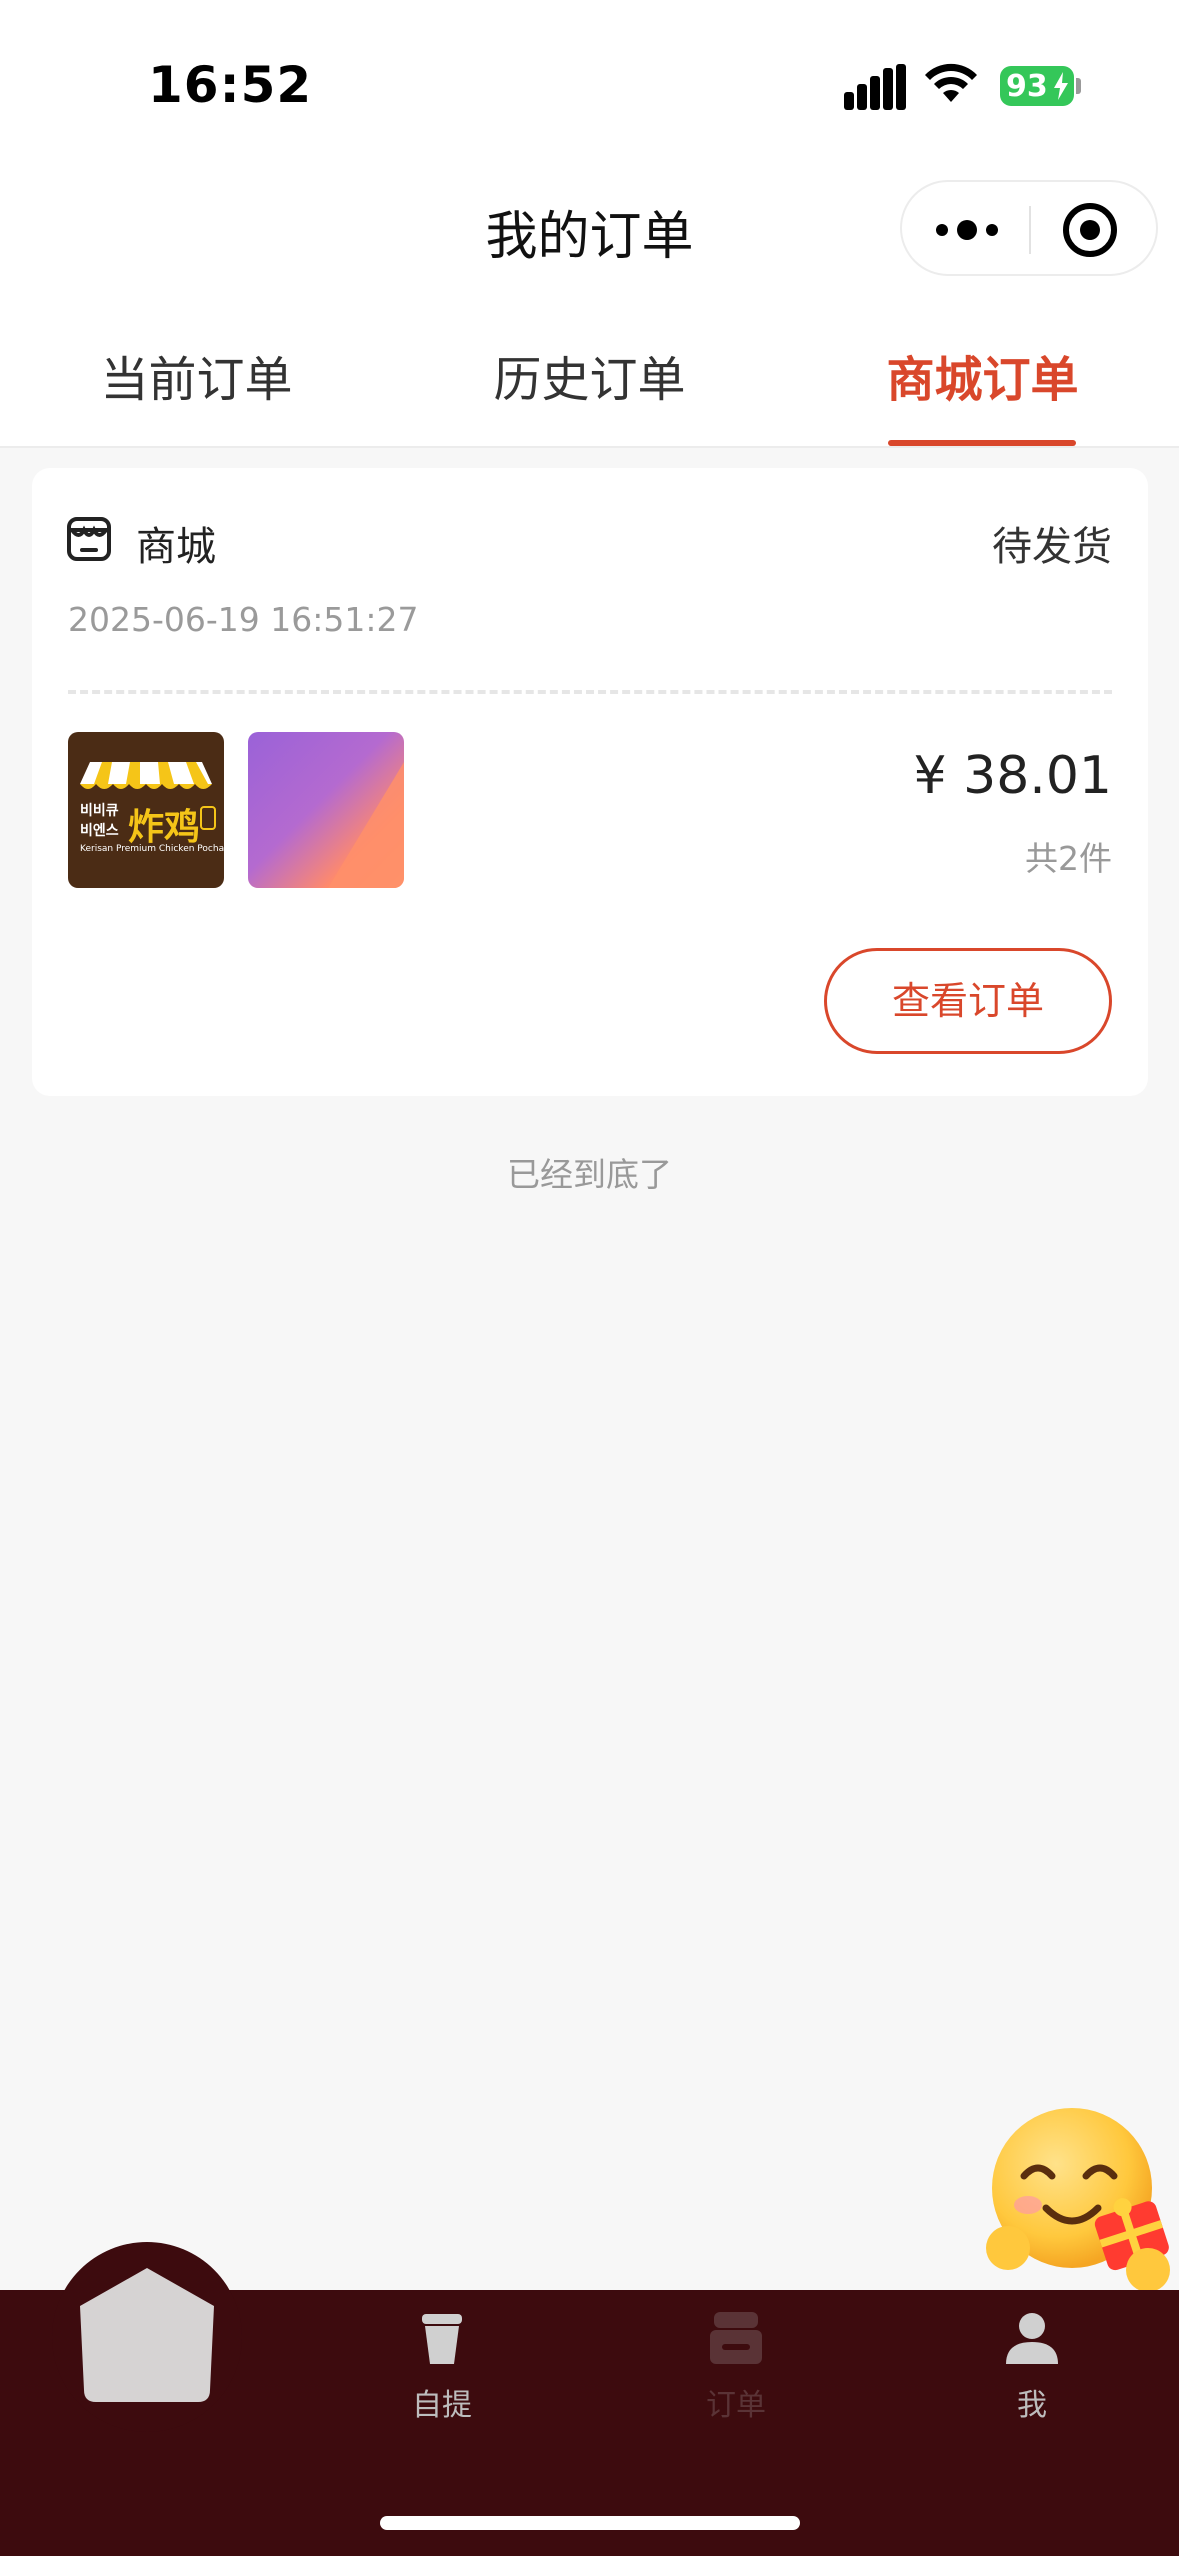 Image resolution: width=1179 pixels, height=2556 pixels. Describe the element at coordinates (1012, 776) in the screenshot. I see `order-price: ¥ 38.01` at that location.